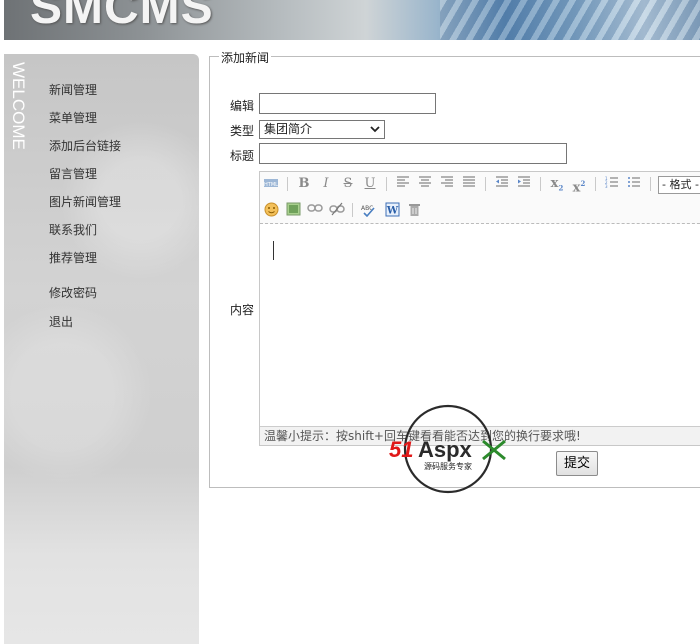 The image size is (700, 644). Describe the element at coordinates (293, 210) in the screenshot. I see `image-icon` at that location.